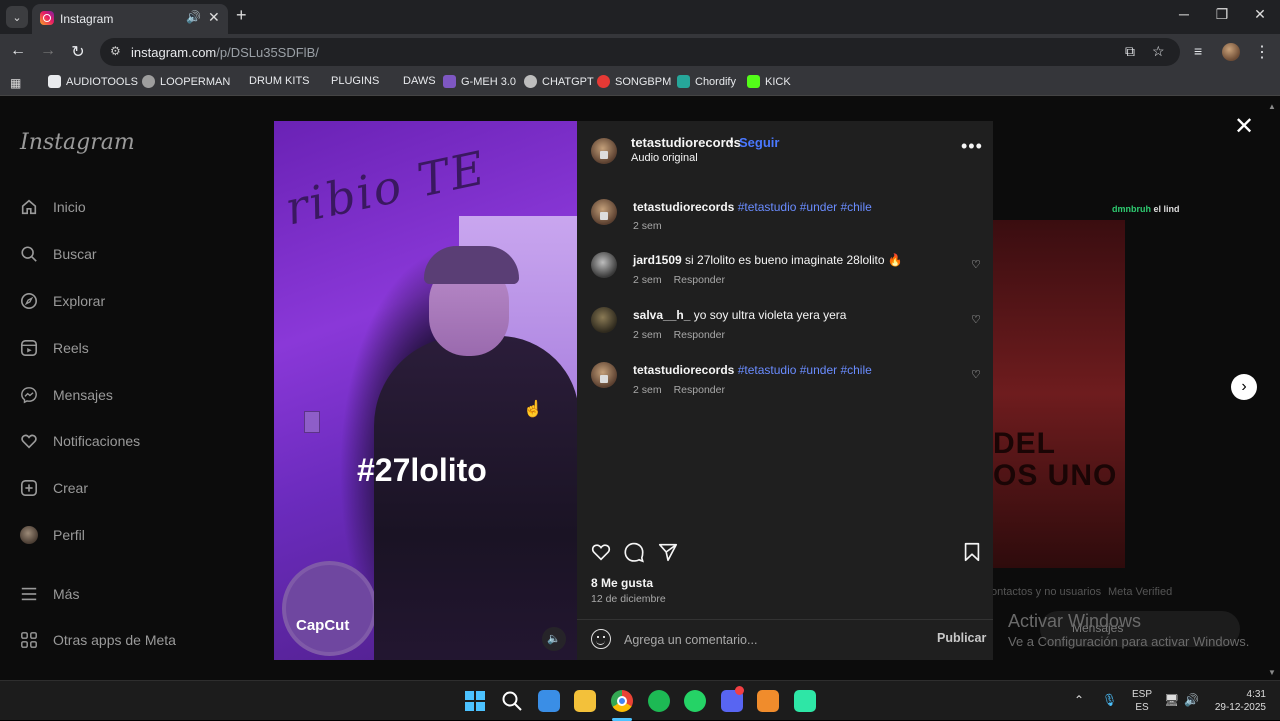 The height and width of the screenshot is (721, 1280). I want to click on close-modal-icon: ✕, so click(1244, 126).